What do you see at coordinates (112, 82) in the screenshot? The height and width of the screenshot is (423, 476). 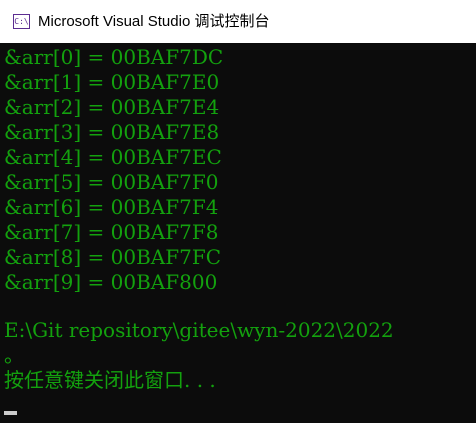 I see `console-line: &arr[1] = 00BAF7E0` at bounding box center [112, 82].